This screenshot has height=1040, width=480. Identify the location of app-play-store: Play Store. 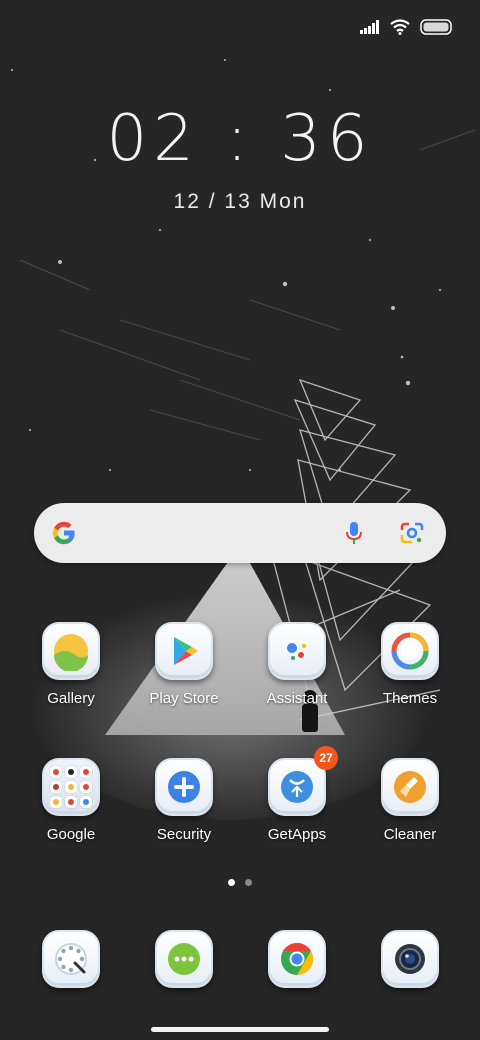
(184, 664).